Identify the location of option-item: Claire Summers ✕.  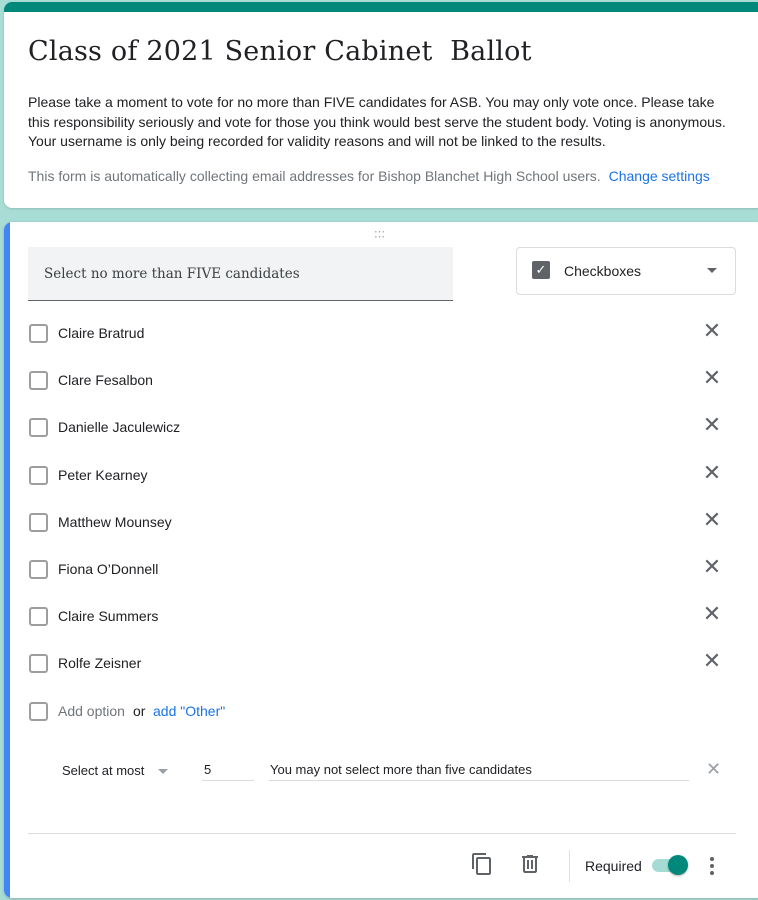
(378, 615).